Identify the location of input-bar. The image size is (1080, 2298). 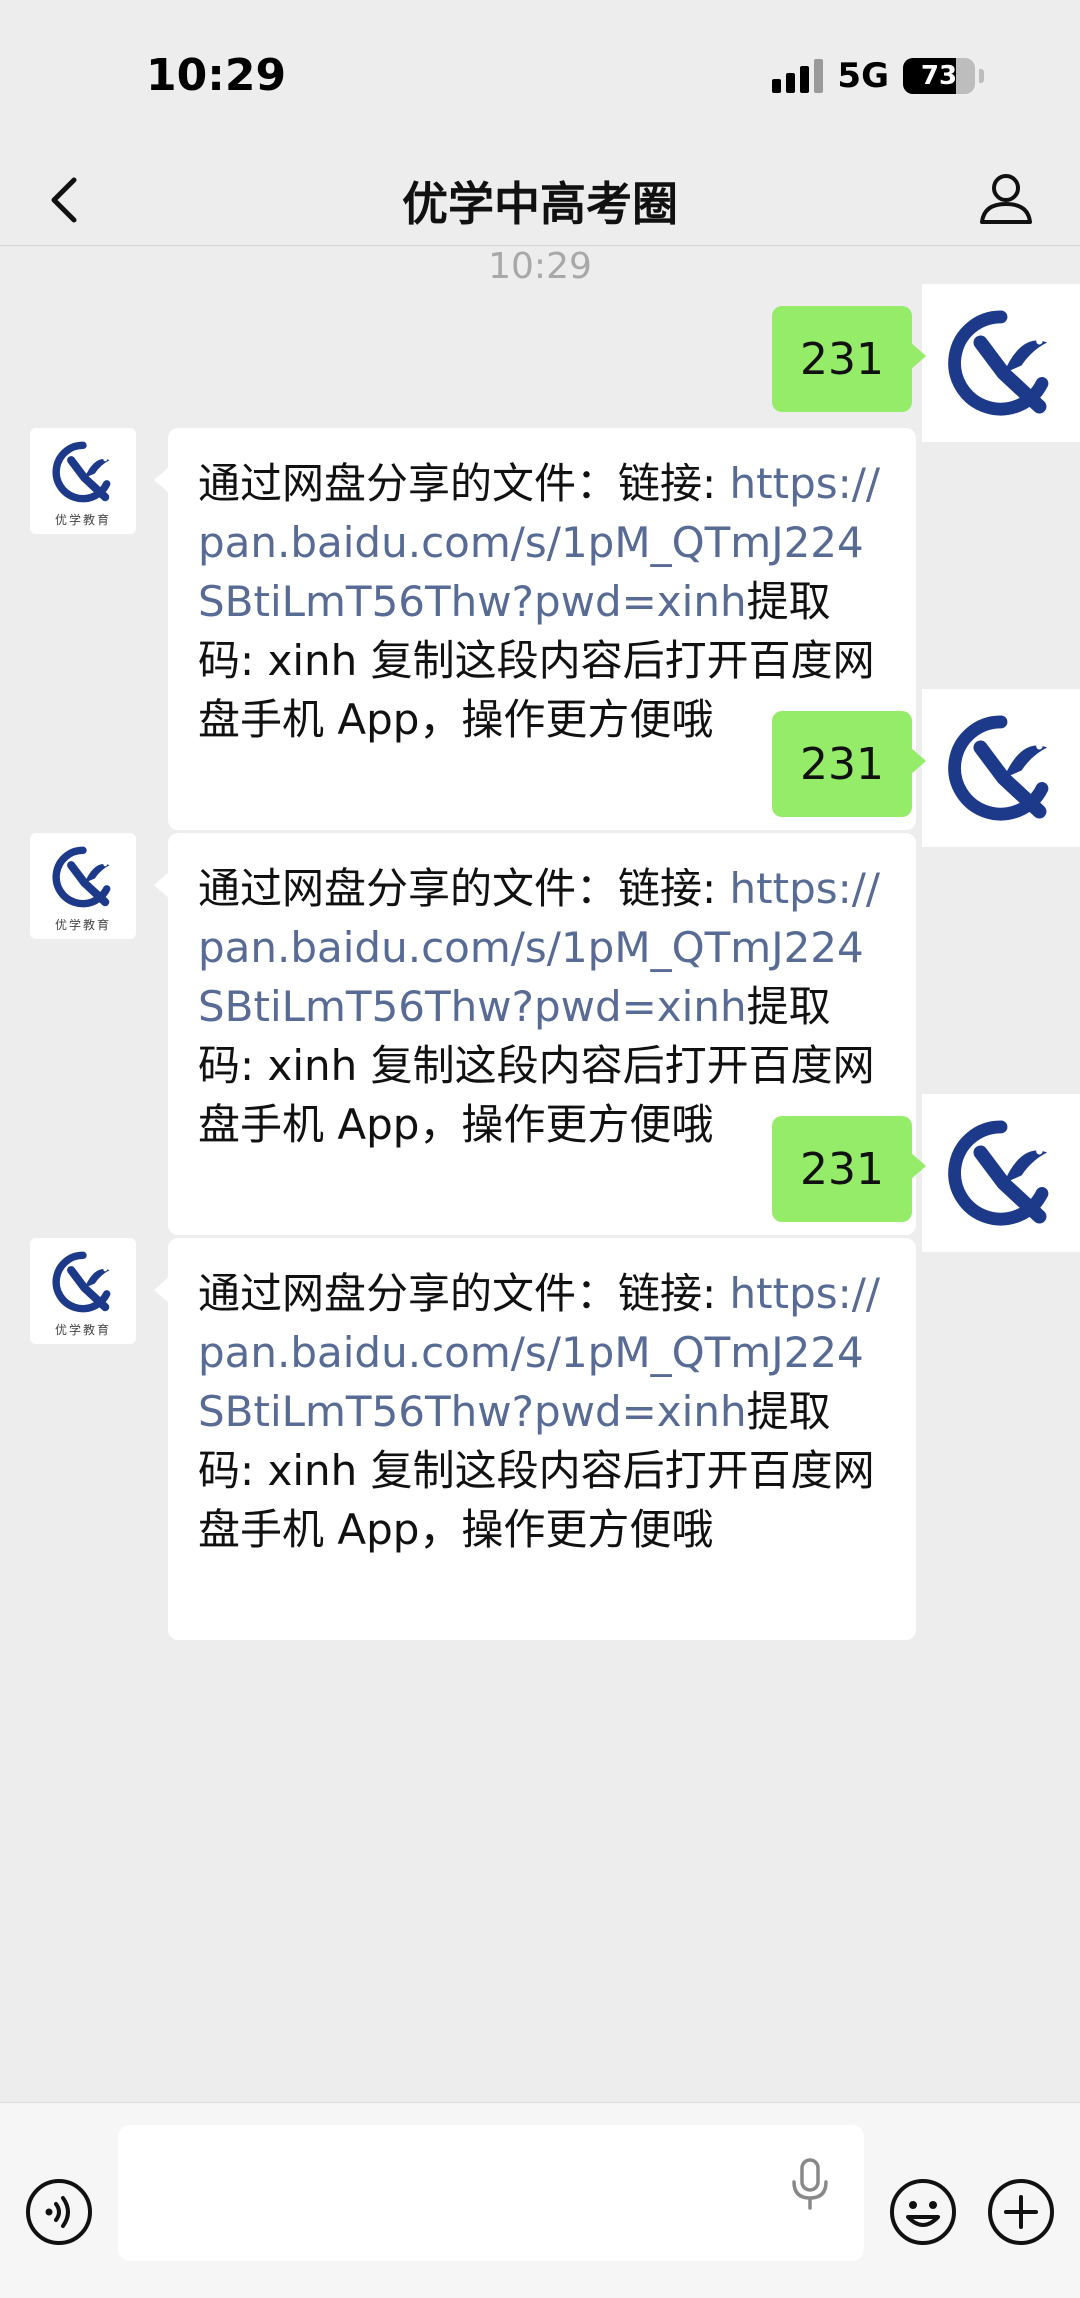
(540, 2200).